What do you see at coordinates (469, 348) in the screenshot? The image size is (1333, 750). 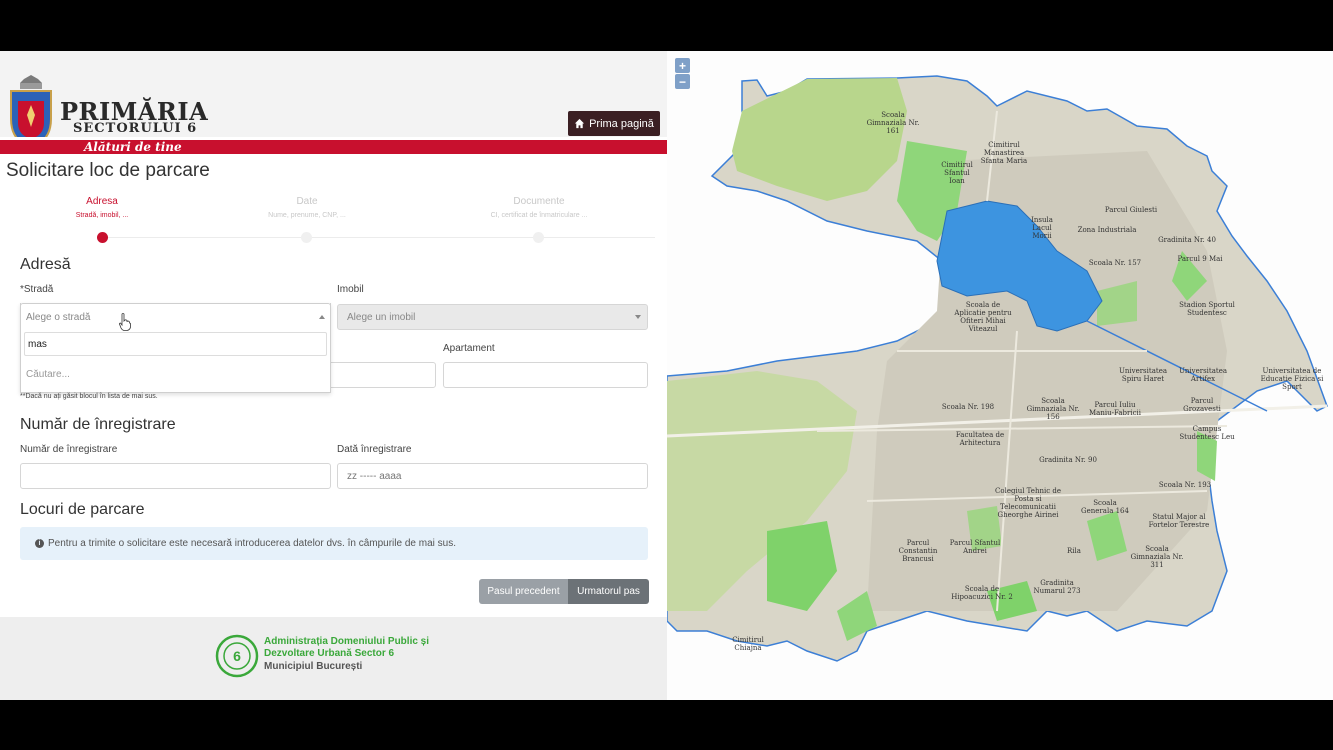 I see `apartment-label: Apartament` at bounding box center [469, 348].